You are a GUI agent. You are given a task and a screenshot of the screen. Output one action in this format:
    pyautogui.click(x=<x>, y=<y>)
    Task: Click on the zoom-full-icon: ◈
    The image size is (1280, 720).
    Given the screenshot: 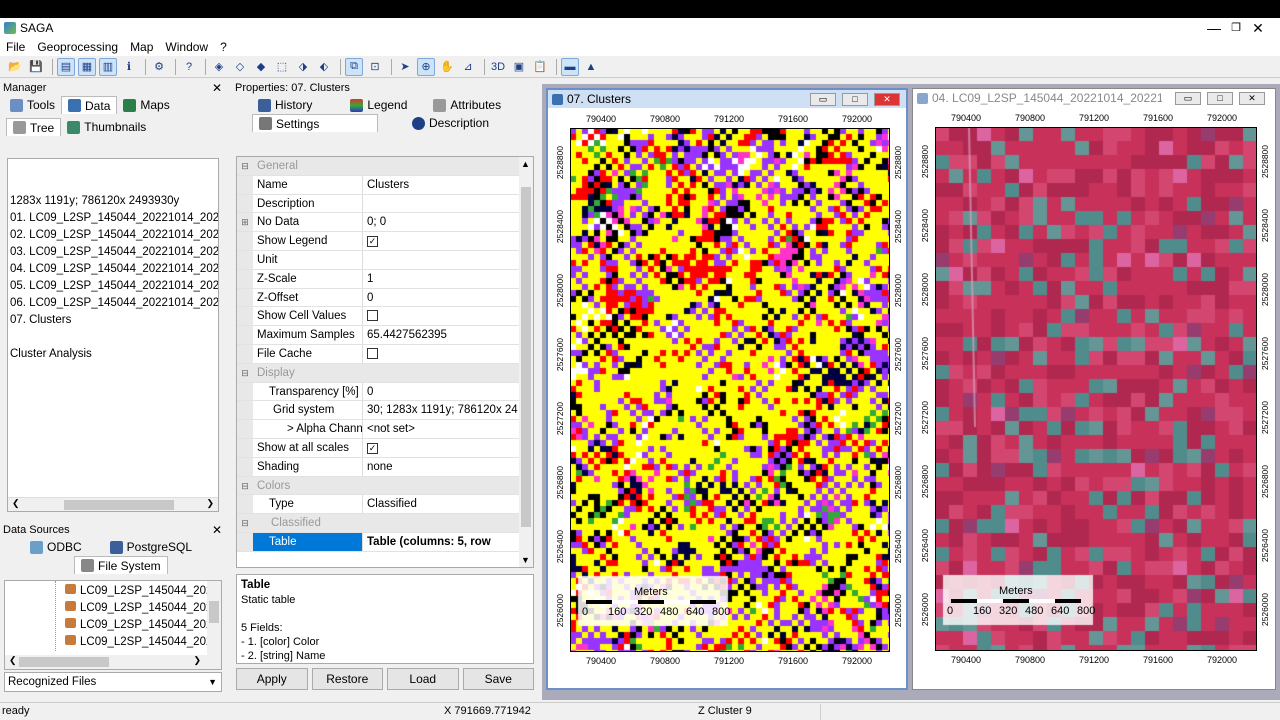 What is the action you would take?
    pyautogui.click(x=219, y=67)
    